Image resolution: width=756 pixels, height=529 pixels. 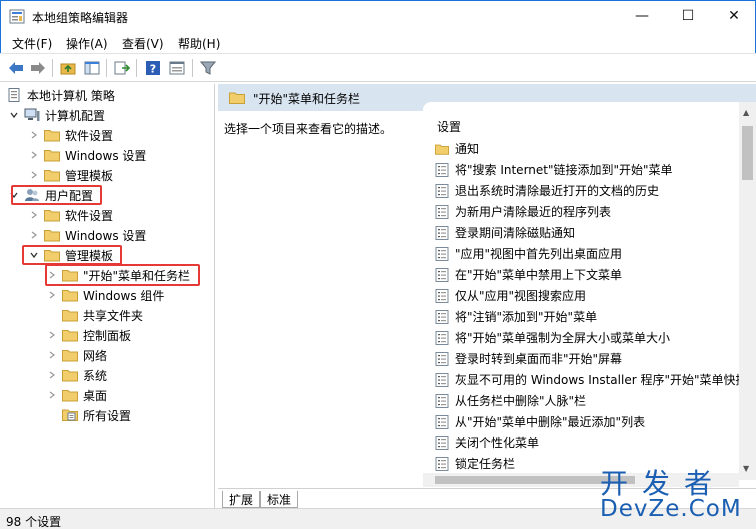 What do you see at coordinates (143, 43) in the screenshot?
I see `menu-view: 查看(V)` at bounding box center [143, 43].